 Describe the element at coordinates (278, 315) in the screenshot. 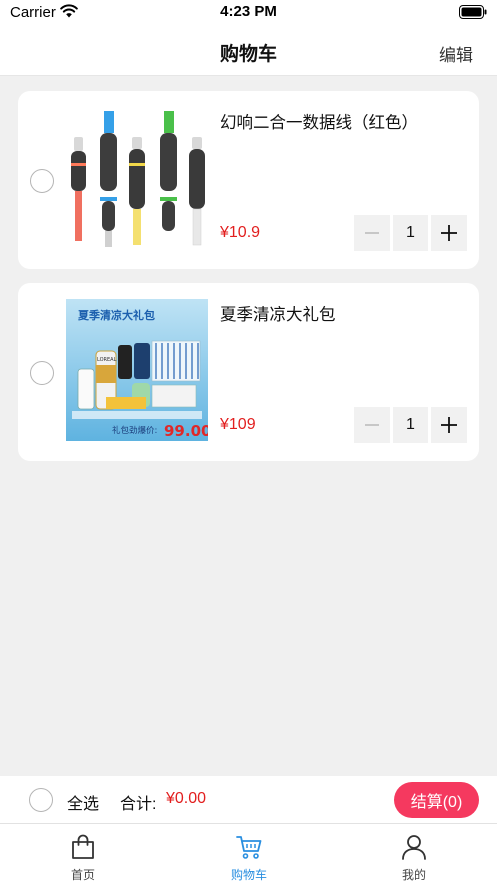

I see `product-name: 夏季清凉大礼包` at that location.